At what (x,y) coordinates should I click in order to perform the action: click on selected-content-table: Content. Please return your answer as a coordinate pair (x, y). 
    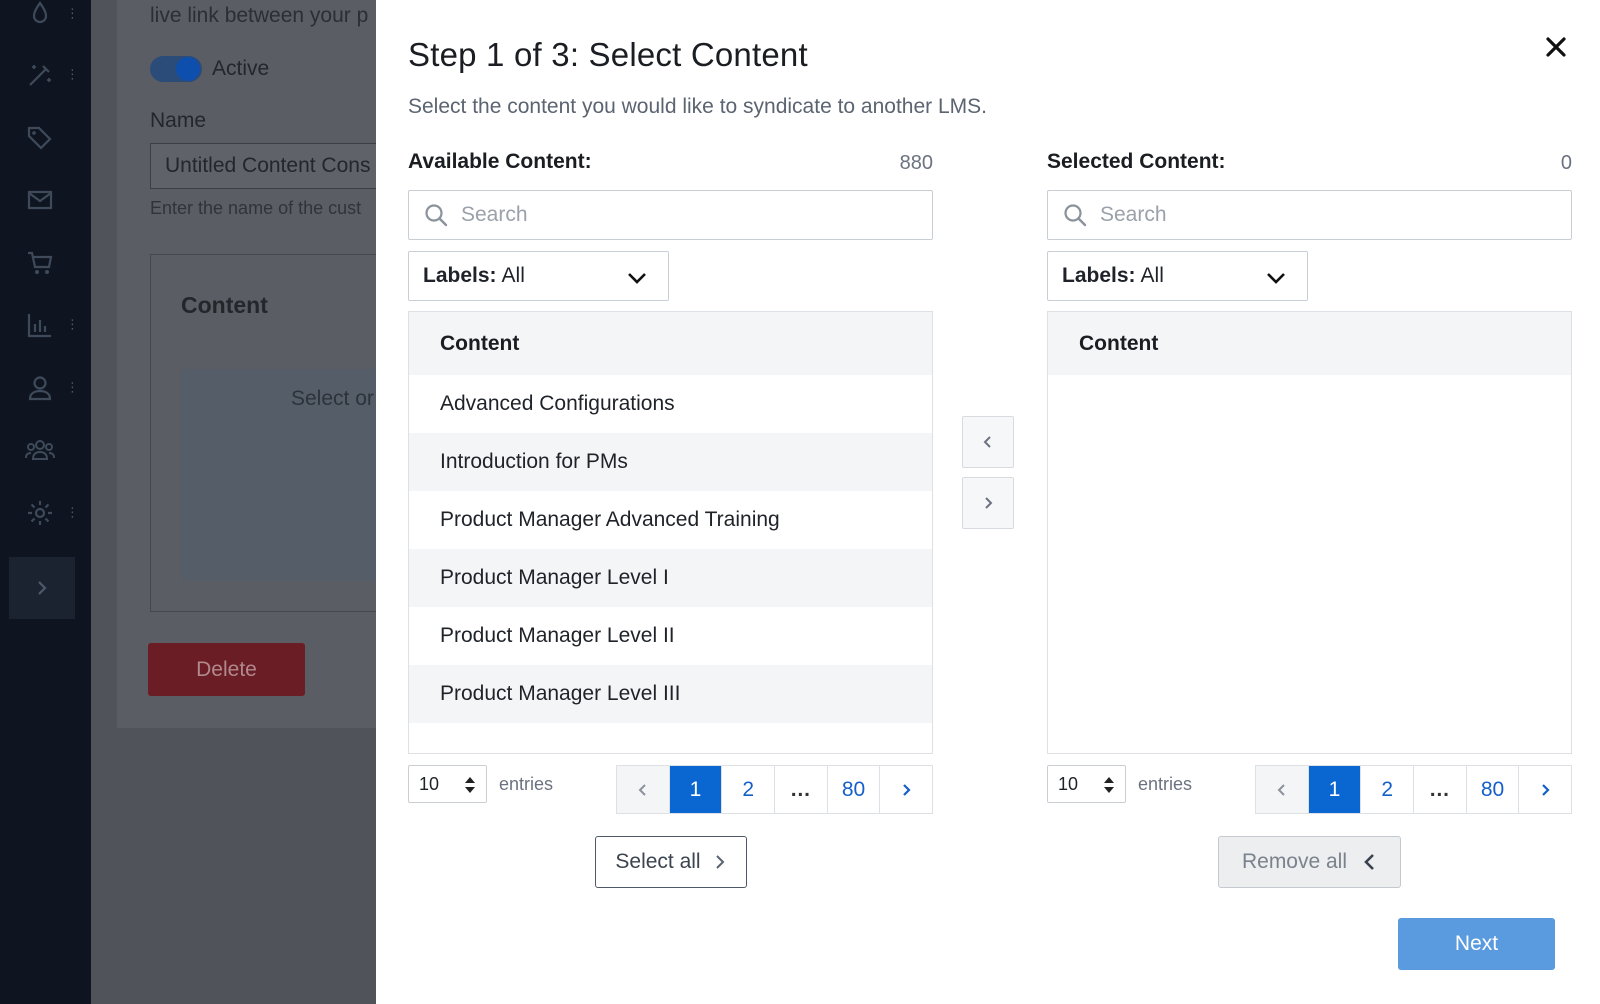
    Looking at the image, I should click on (1309, 532).